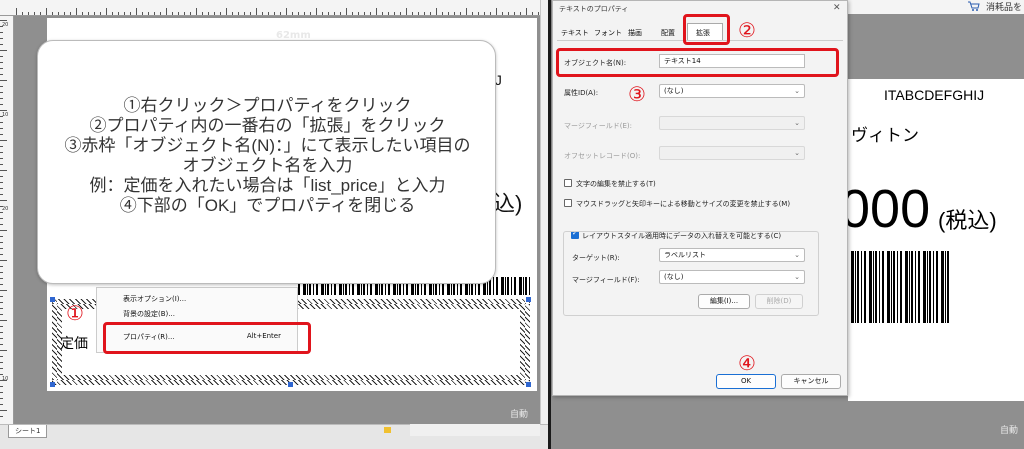 The height and width of the screenshot is (449, 1024). Describe the element at coordinates (746, 381) in the screenshot. I see `ok-button: OK` at that location.